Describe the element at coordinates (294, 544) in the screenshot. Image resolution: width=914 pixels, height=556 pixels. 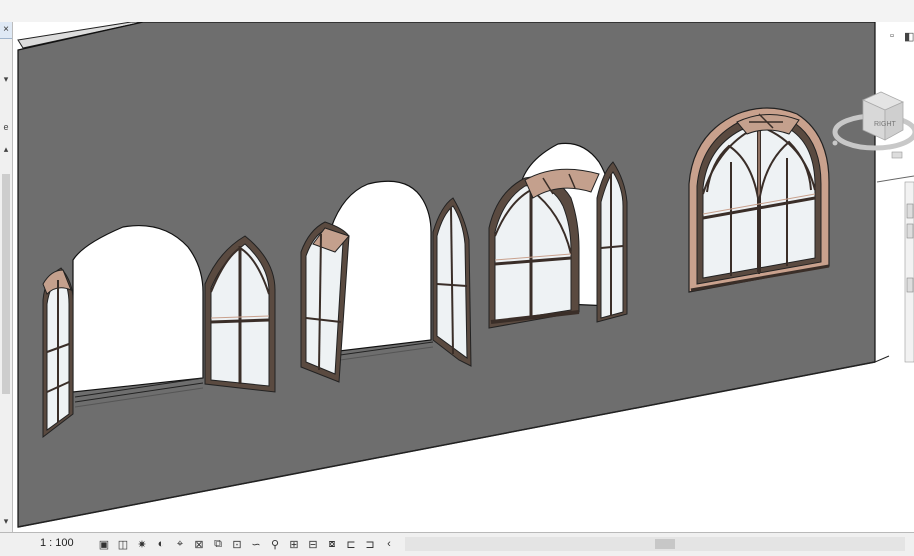
I see `temporary-view-properties-icon: ⊞` at that location.